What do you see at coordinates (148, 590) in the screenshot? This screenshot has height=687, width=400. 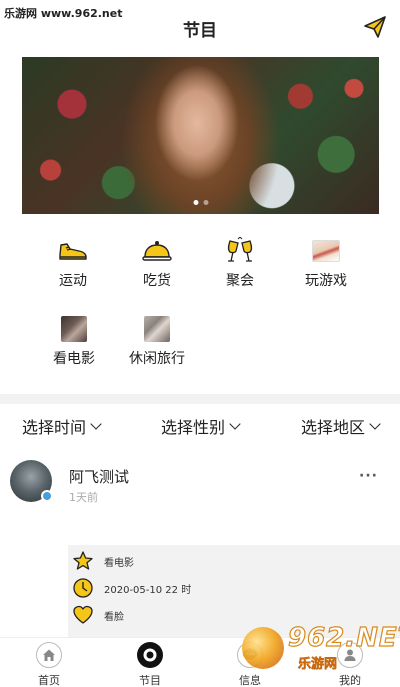 I see `detail-time-text: 2020-05-10 22 时` at bounding box center [148, 590].